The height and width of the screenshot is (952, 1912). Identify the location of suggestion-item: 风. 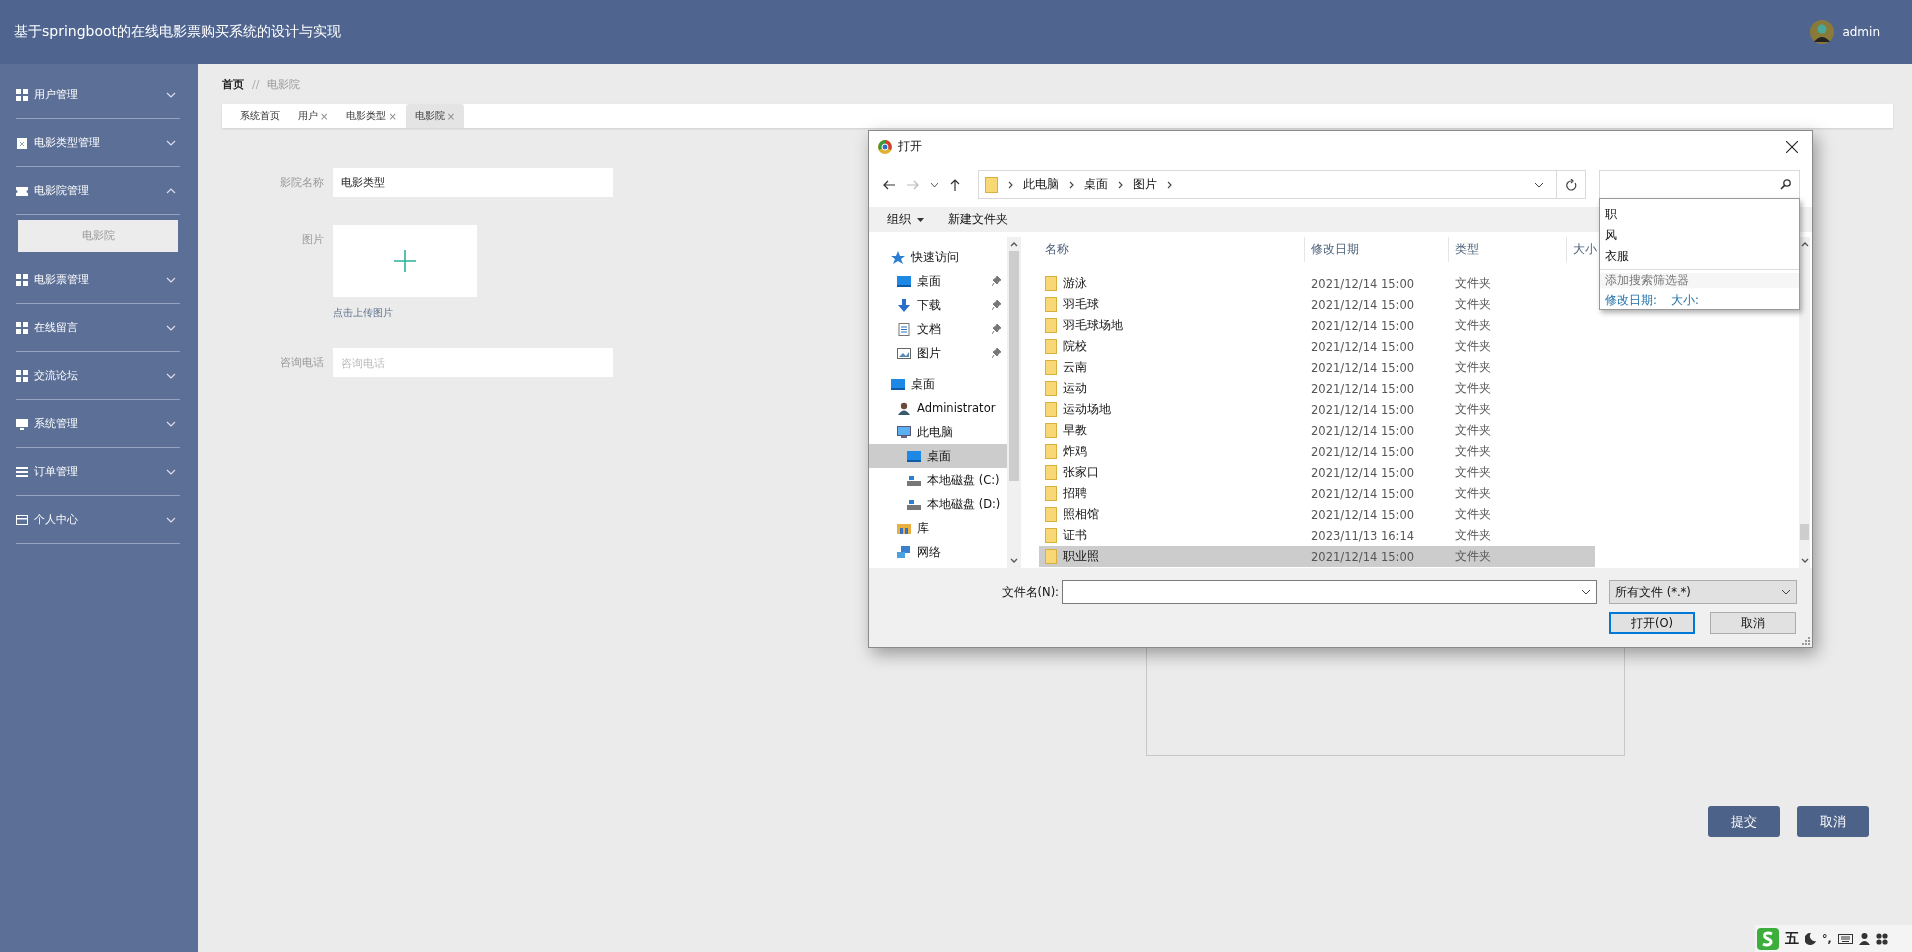
(1699, 235).